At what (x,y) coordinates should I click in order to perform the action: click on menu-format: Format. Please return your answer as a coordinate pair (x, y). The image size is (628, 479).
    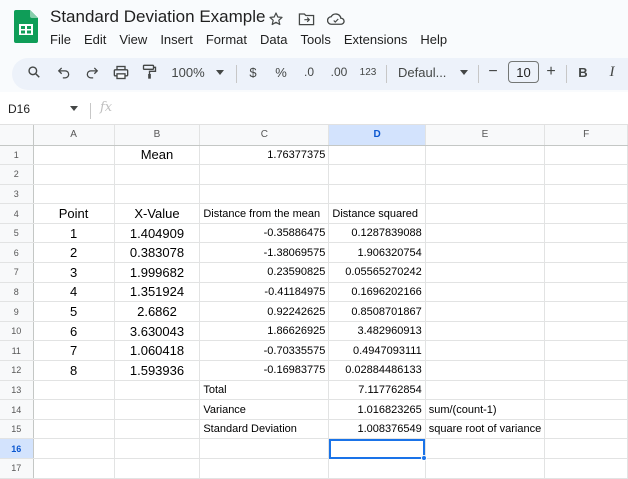
    Looking at the image, I should click on (226, 39).